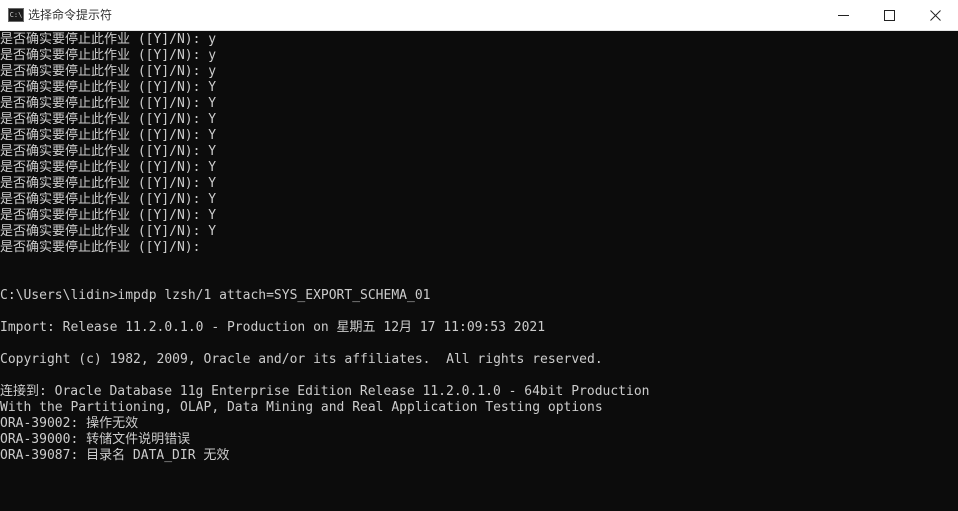 This screenshot has width=958, height=511. What do you see at coordinates (16, 15) in the screenshot?
I see `cmd-app-icon: C:\` at bounding box center [16, 15].